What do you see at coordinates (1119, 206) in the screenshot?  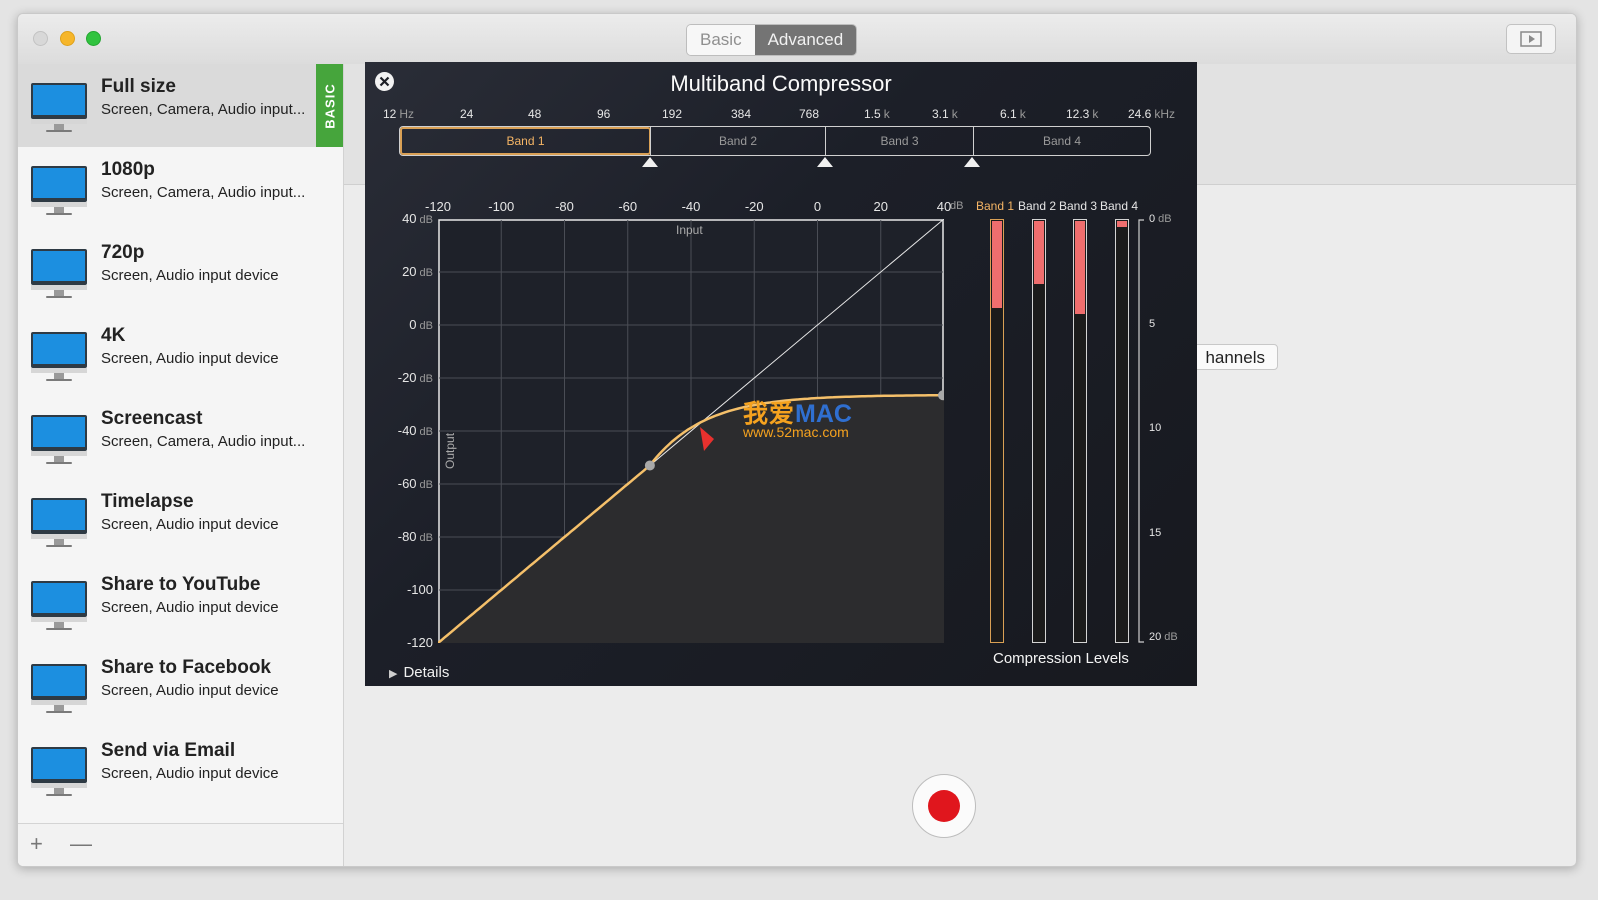 I see `meter-4-label: Band 4` at bounding box center [1119, 206].